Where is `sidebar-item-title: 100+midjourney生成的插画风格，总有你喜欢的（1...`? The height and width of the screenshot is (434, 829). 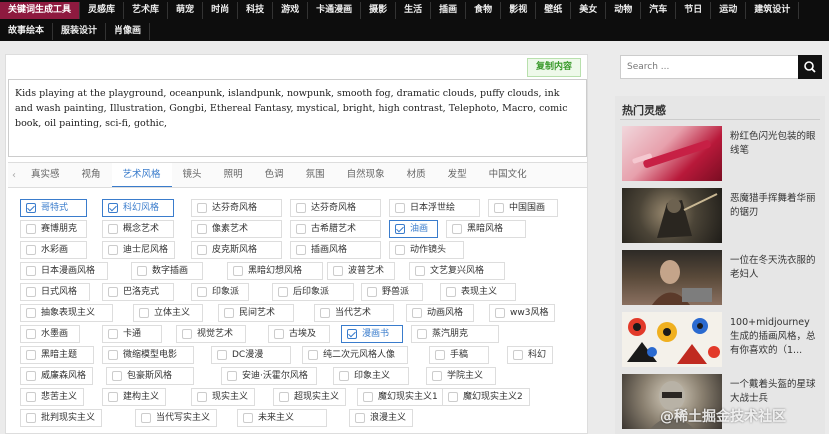 sidebar-item-title: 100+midjourney生成的插画风格，总有你喜欢的（1... is located at coordinates (774, 337).